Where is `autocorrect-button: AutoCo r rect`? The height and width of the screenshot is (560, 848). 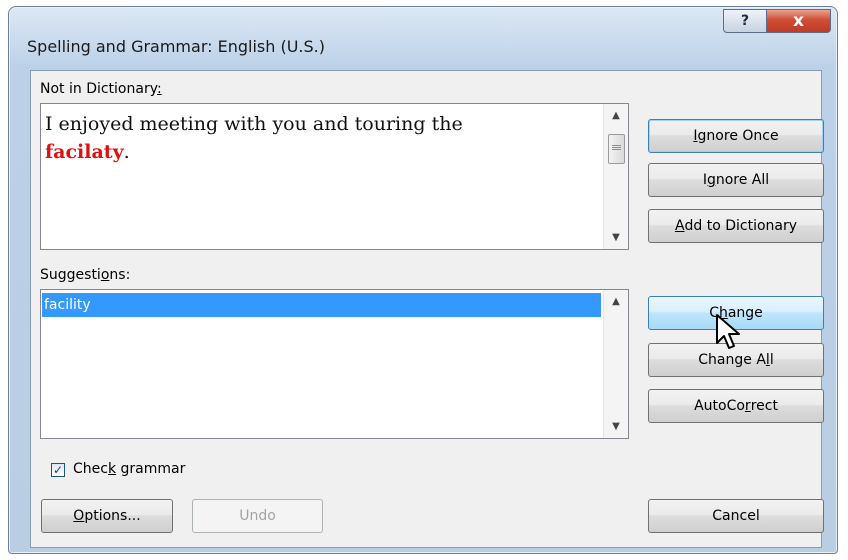 autocorrect-button: AutoCo r rect is located at coordinates (736, 406).